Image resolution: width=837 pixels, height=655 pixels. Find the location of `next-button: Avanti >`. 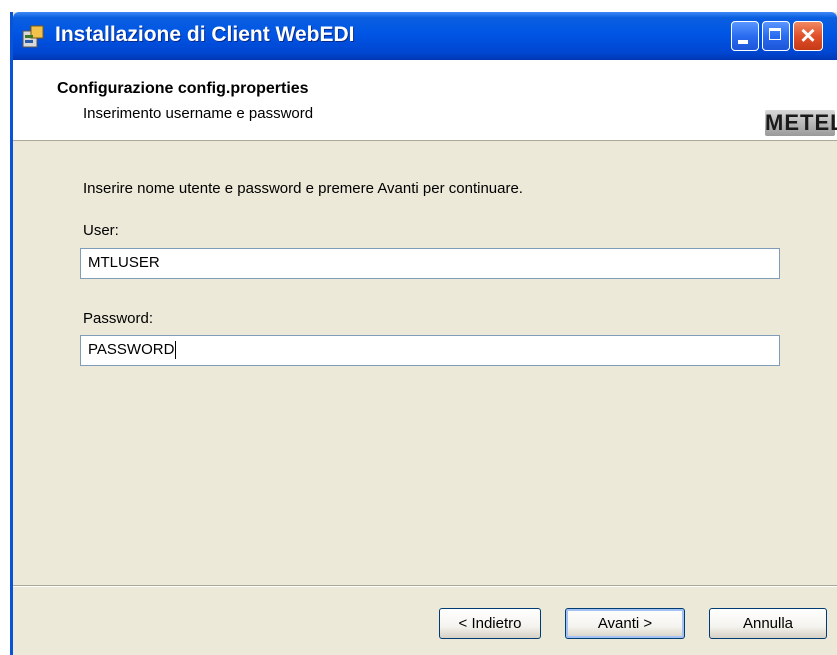

next-button: Avanti > is located at coordinates (625, 623).